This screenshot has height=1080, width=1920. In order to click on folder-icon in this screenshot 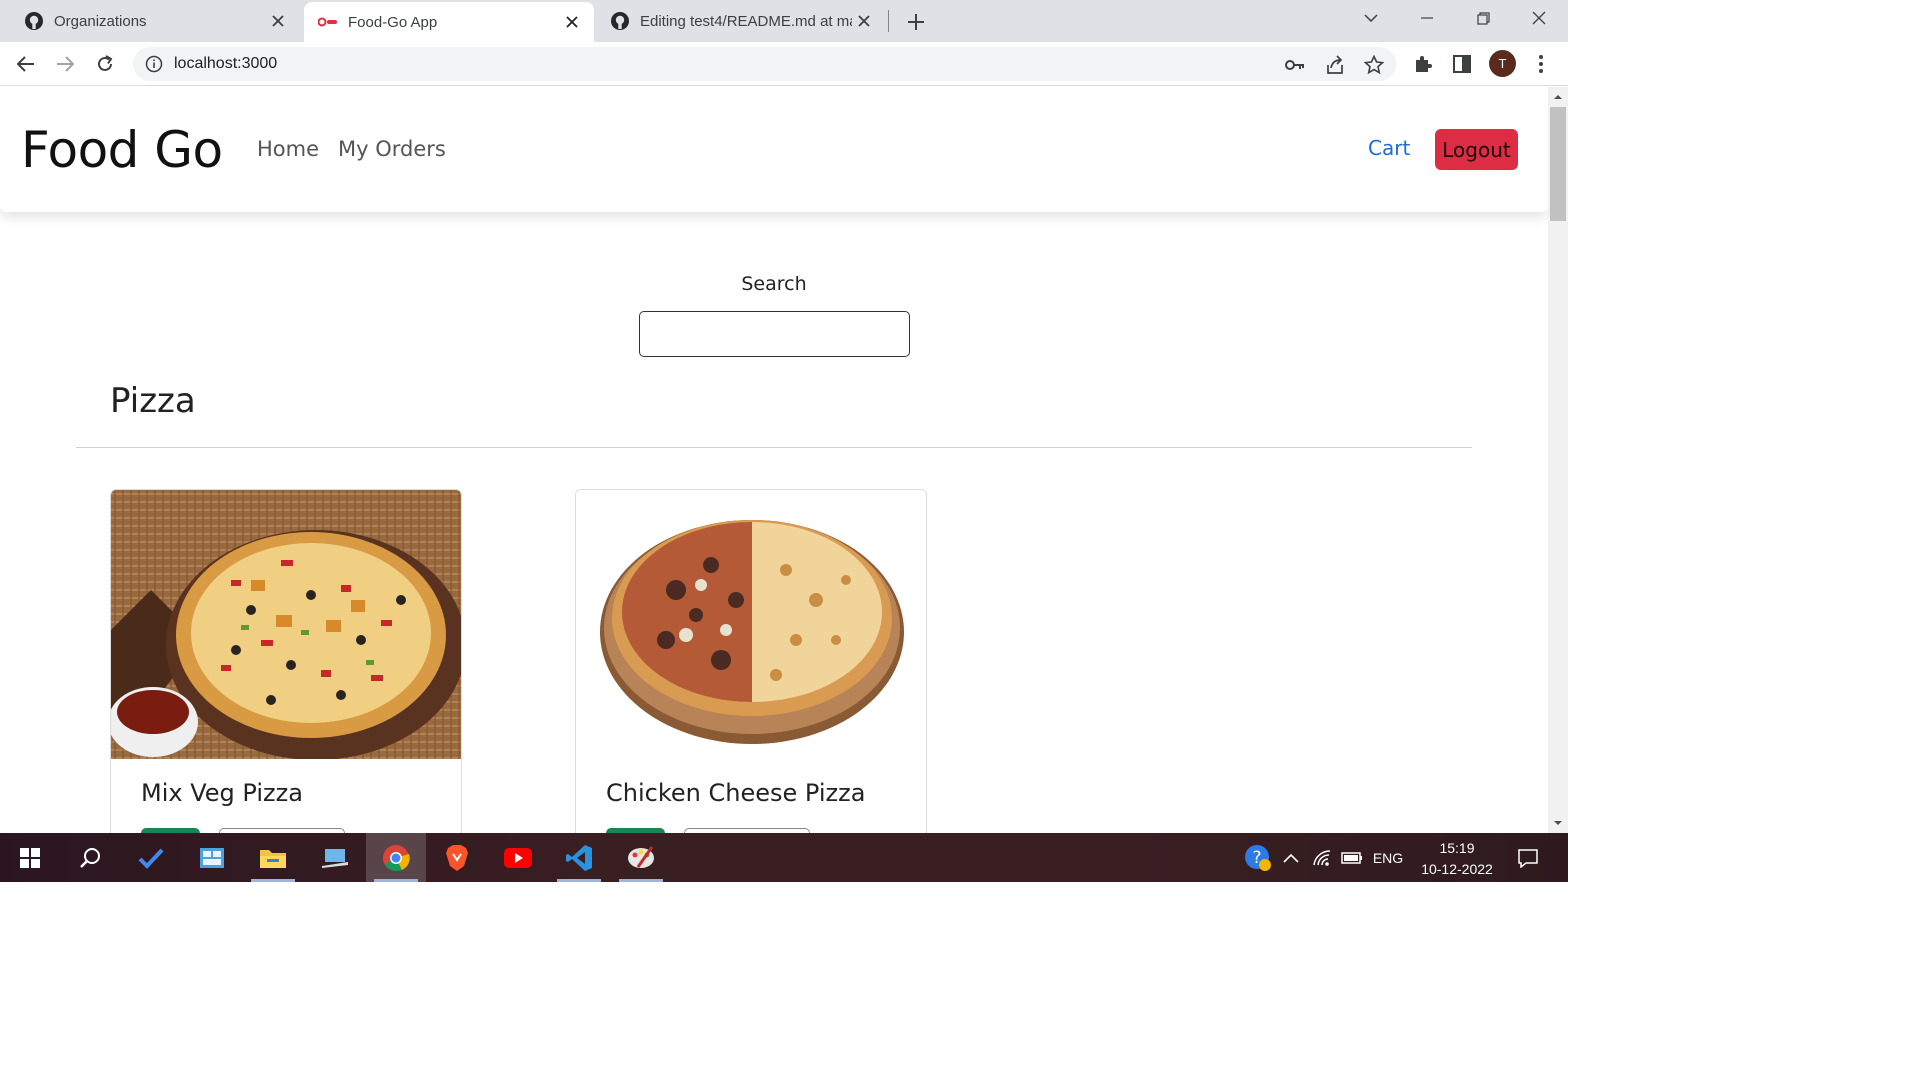, I will do `click(273, 858)`.